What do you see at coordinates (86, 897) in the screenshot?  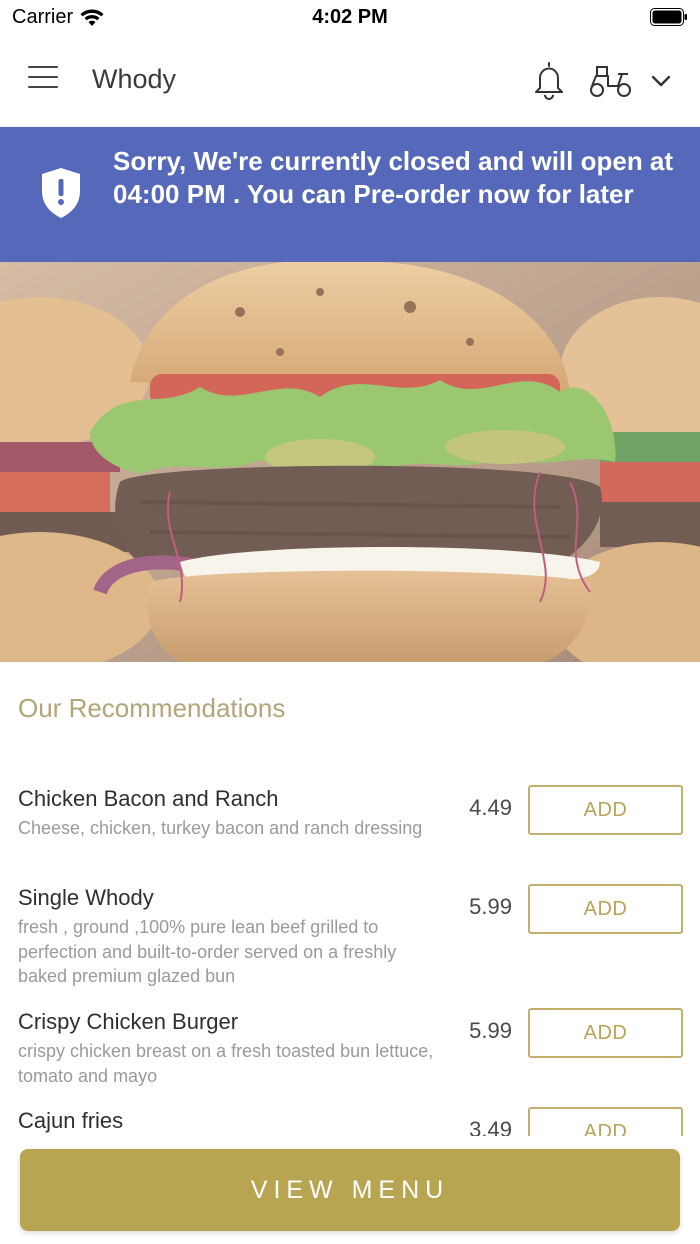 I see `item-name: Single Whody` at bounding box center [86, 897].